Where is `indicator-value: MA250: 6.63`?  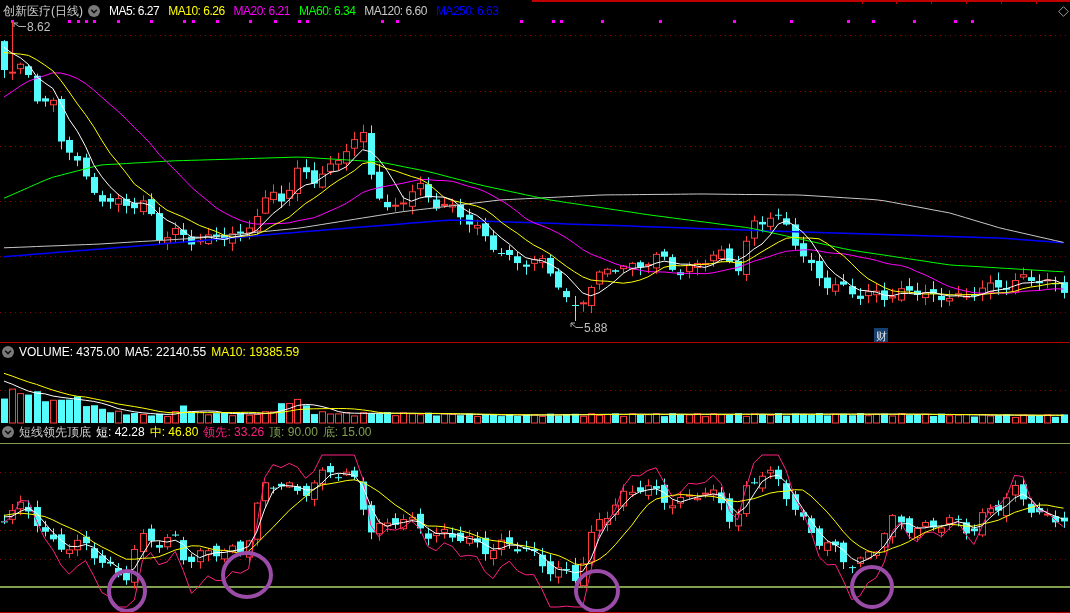 indicator-value: MA250: 6.63 is located at coordinates (467, 11).